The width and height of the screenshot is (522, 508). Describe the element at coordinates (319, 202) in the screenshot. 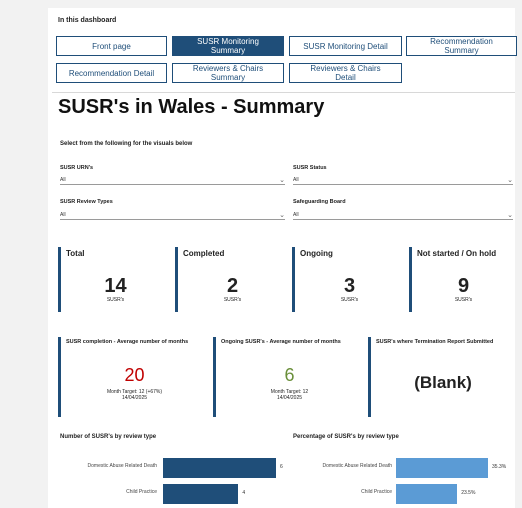

I see `filter-label-safeguarding-board: Safeguarding Board` at that location.